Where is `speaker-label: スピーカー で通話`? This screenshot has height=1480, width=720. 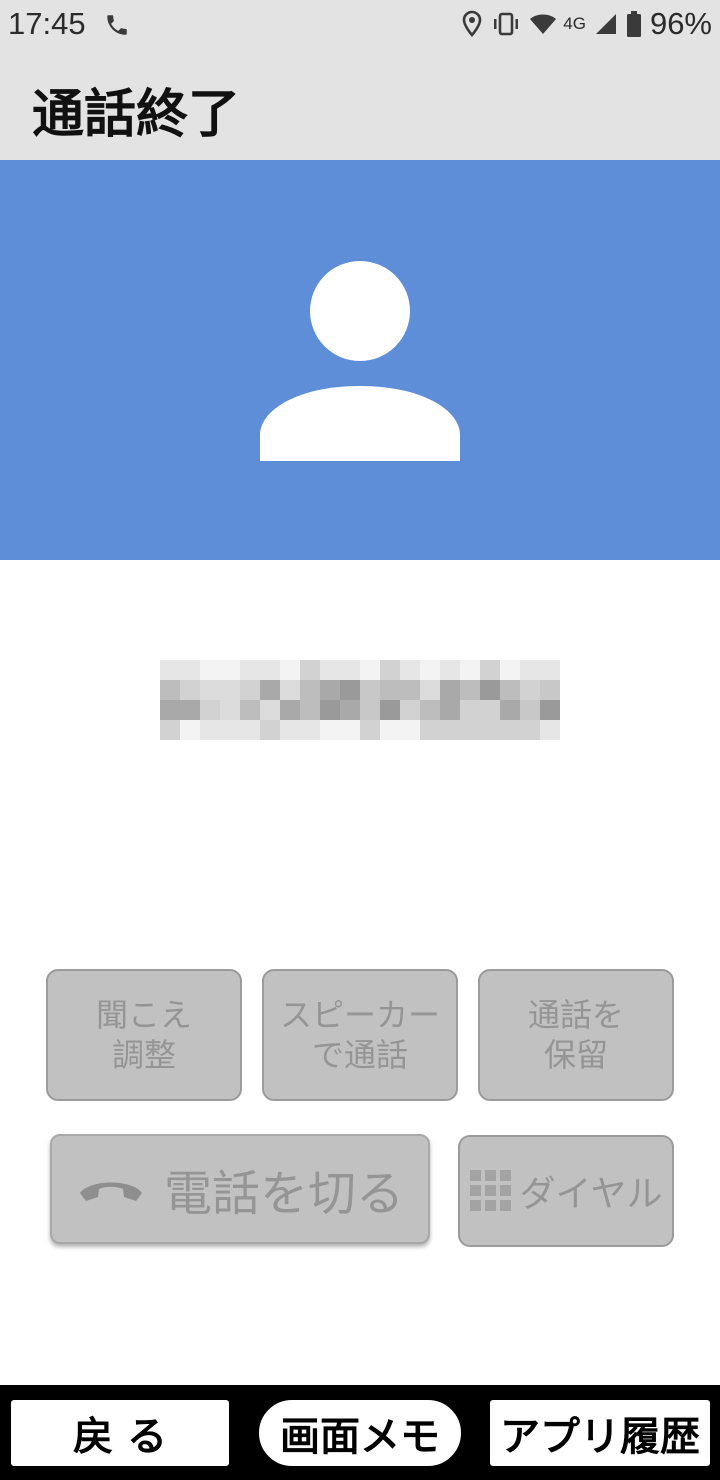
speaker-label: スピーカー で通話 is located at coordinates (359, 1035).